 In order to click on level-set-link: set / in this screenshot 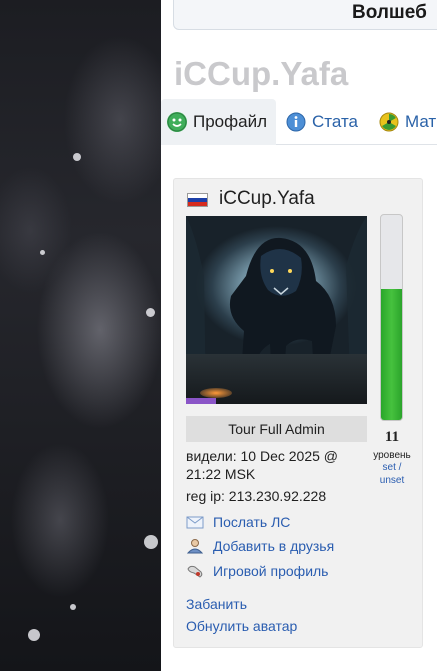, I will do `click(392, 467)`.